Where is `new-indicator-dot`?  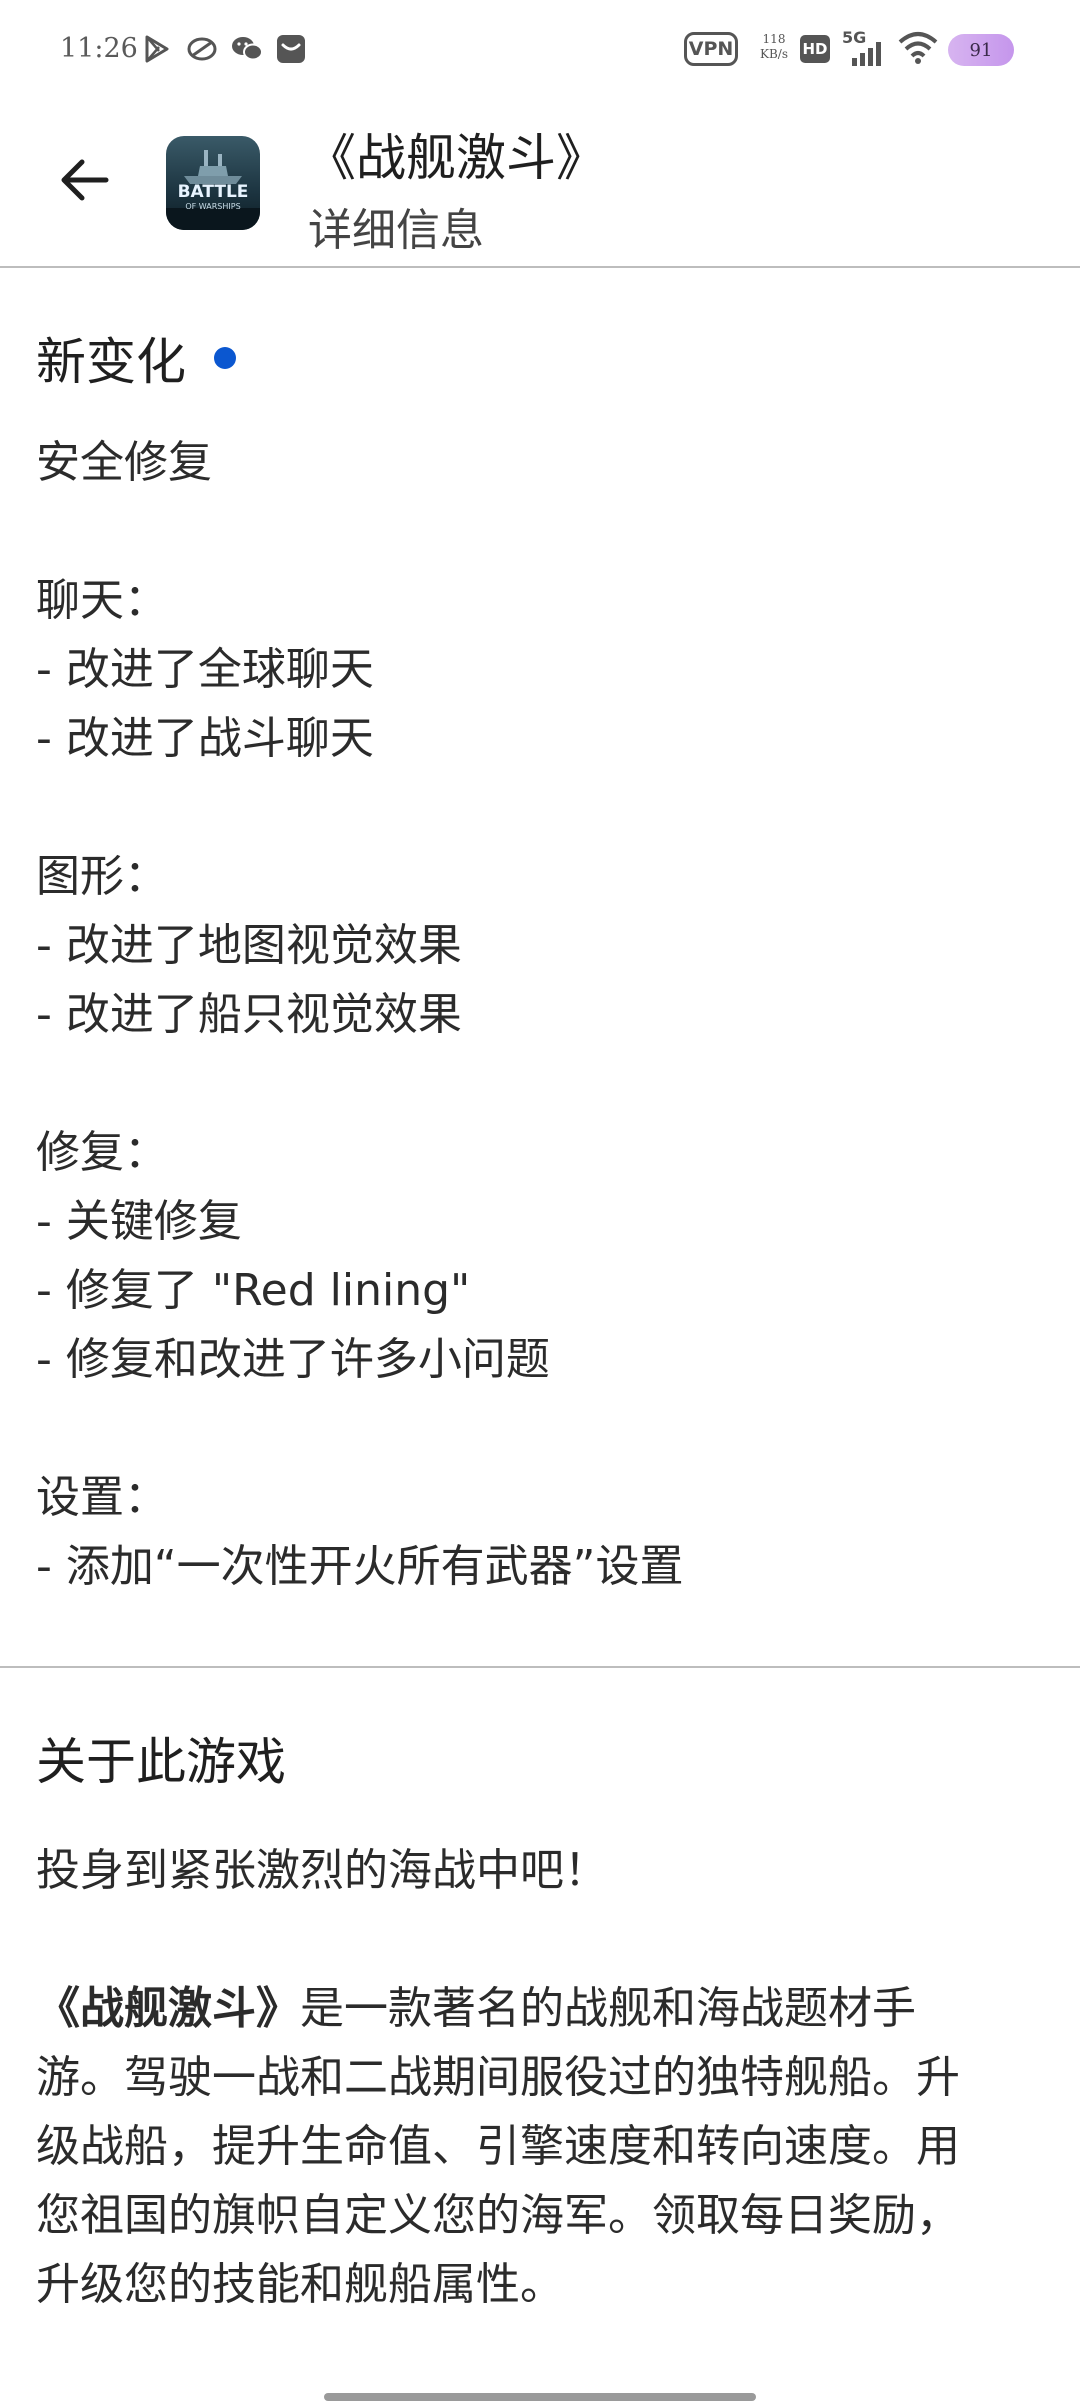 new-indicator-dot is located at coordinates (225, 358).